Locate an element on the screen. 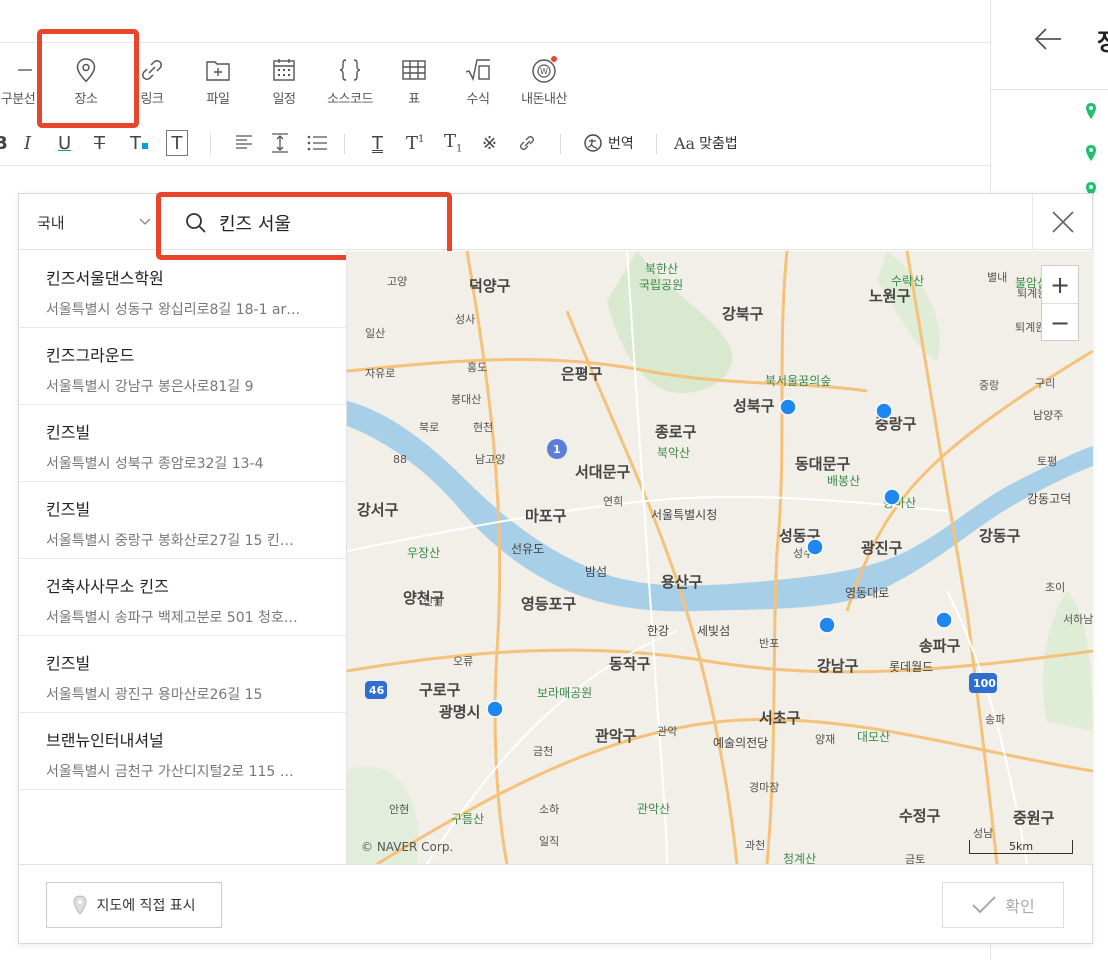  svg-text: 동대문구 is located at coordinates (822, 464).